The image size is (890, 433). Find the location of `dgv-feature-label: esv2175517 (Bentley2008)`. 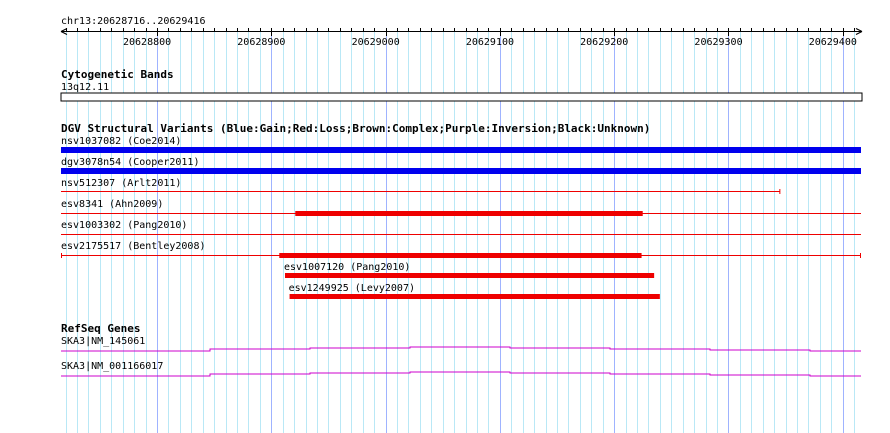

dgv-feature-label: esv2175517 (Bentley2008) is located at coordinates (133, 246).